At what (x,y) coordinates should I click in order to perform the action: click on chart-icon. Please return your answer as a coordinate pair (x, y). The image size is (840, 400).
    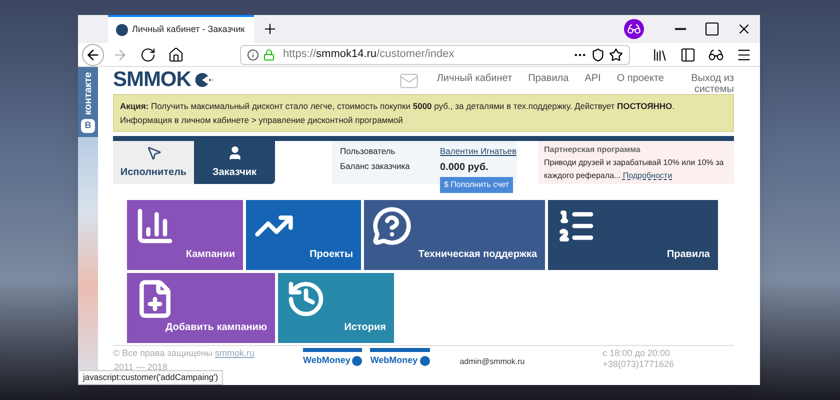
    Looking at the image, I should click on (155, 226).